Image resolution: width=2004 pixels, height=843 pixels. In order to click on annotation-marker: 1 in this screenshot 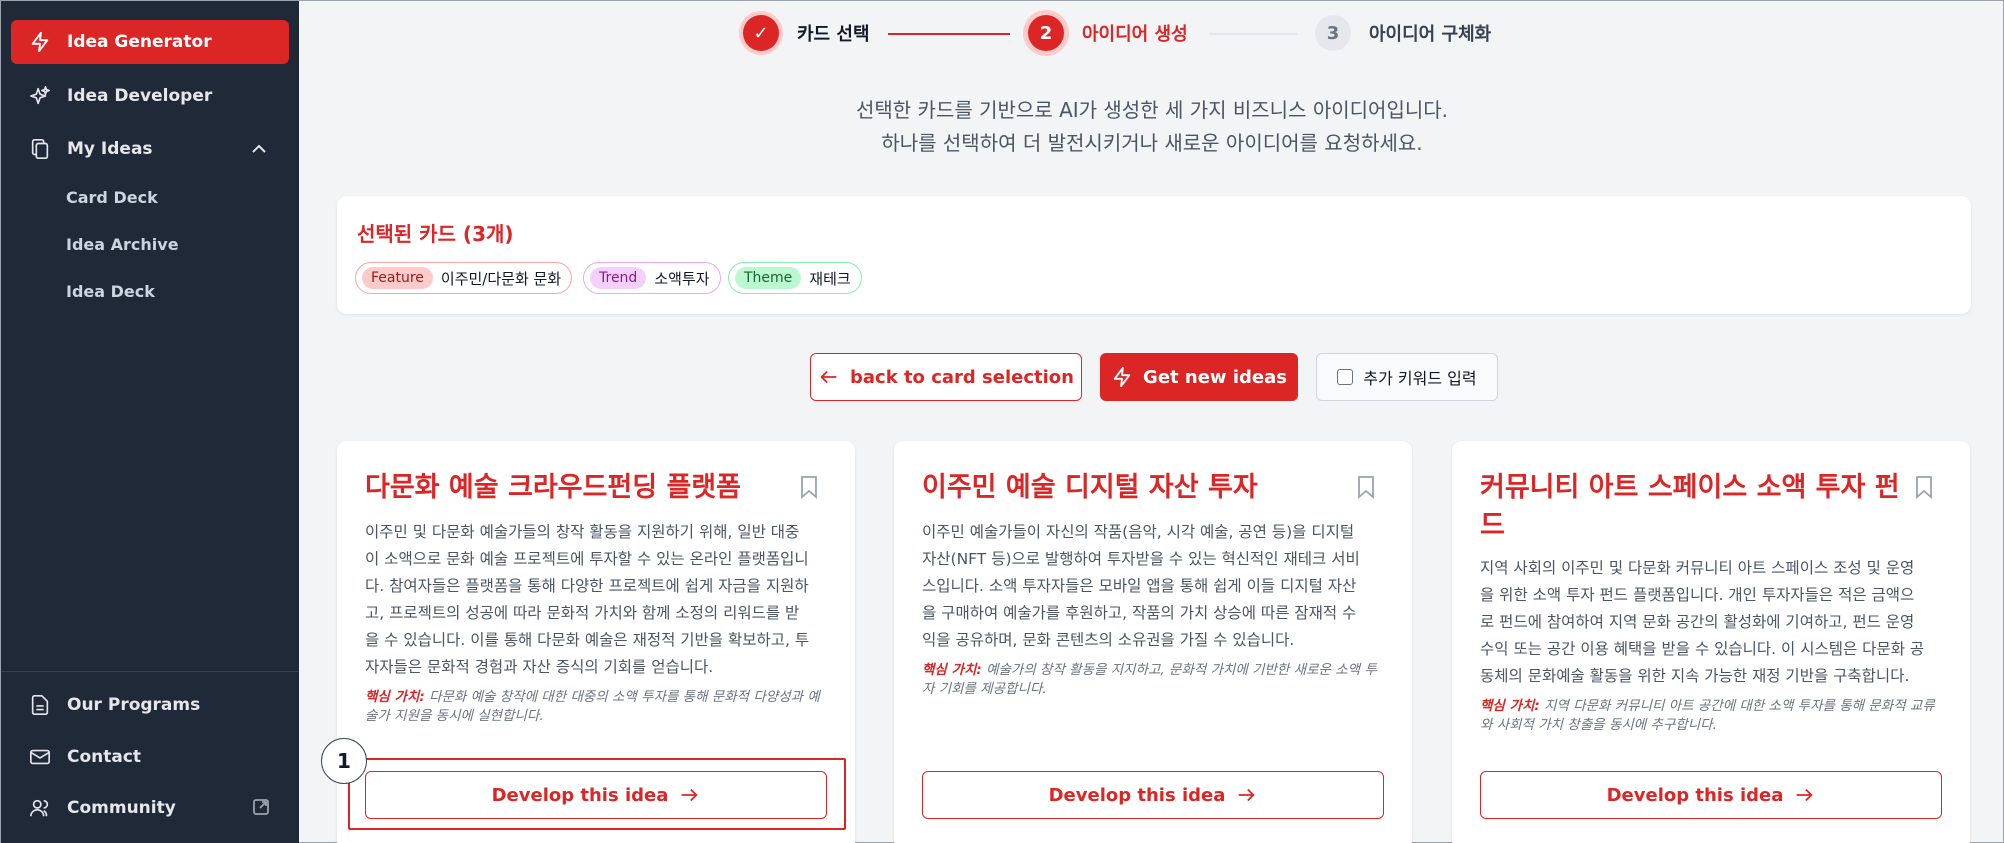, I will do `click(344, 761)`.